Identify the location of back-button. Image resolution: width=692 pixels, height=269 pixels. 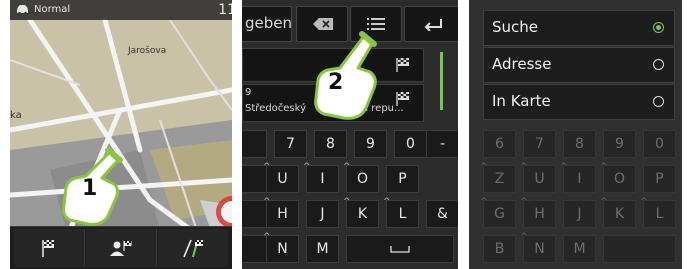
(431, 24).